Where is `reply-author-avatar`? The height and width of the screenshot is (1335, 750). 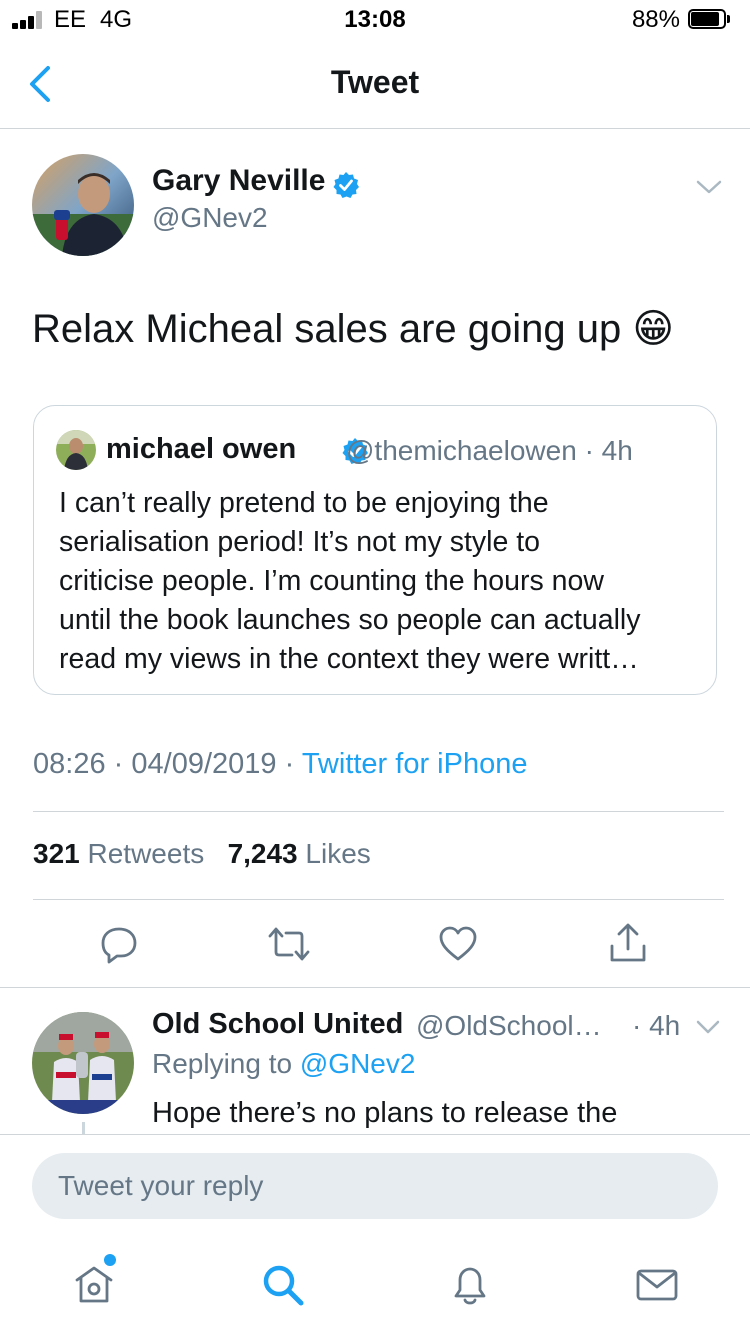 reply-author-avatar is located at coordinates (83, 1063).